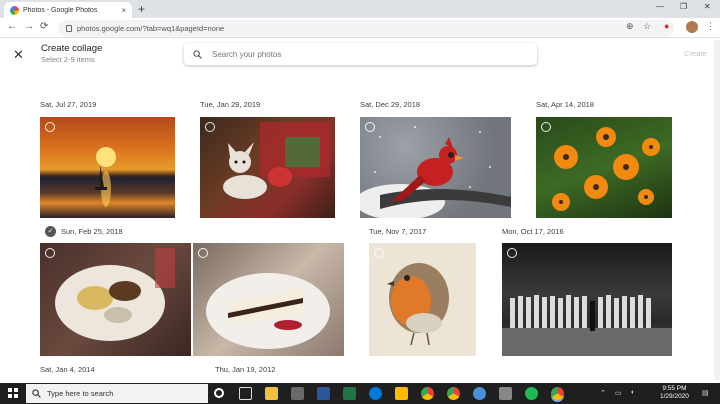 The height and width of the screenshot is (404, 720). I want to click on collage-header: ✕ Create collage Select 2-9 items Create, so click(360, 54).